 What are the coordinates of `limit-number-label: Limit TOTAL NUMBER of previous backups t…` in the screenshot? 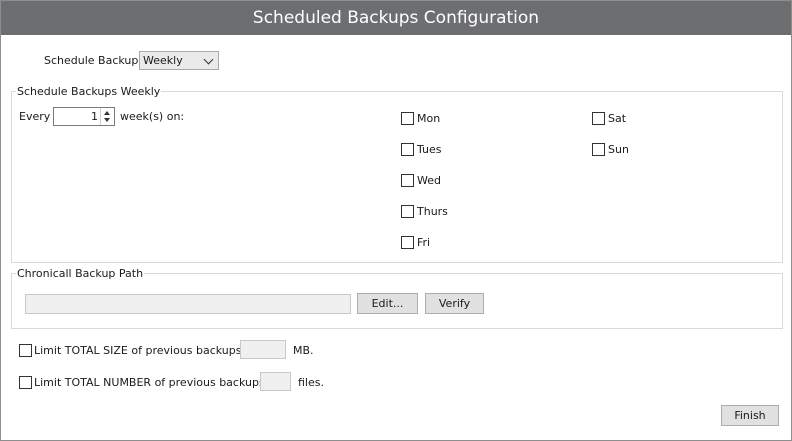 It's located at (157, 382).